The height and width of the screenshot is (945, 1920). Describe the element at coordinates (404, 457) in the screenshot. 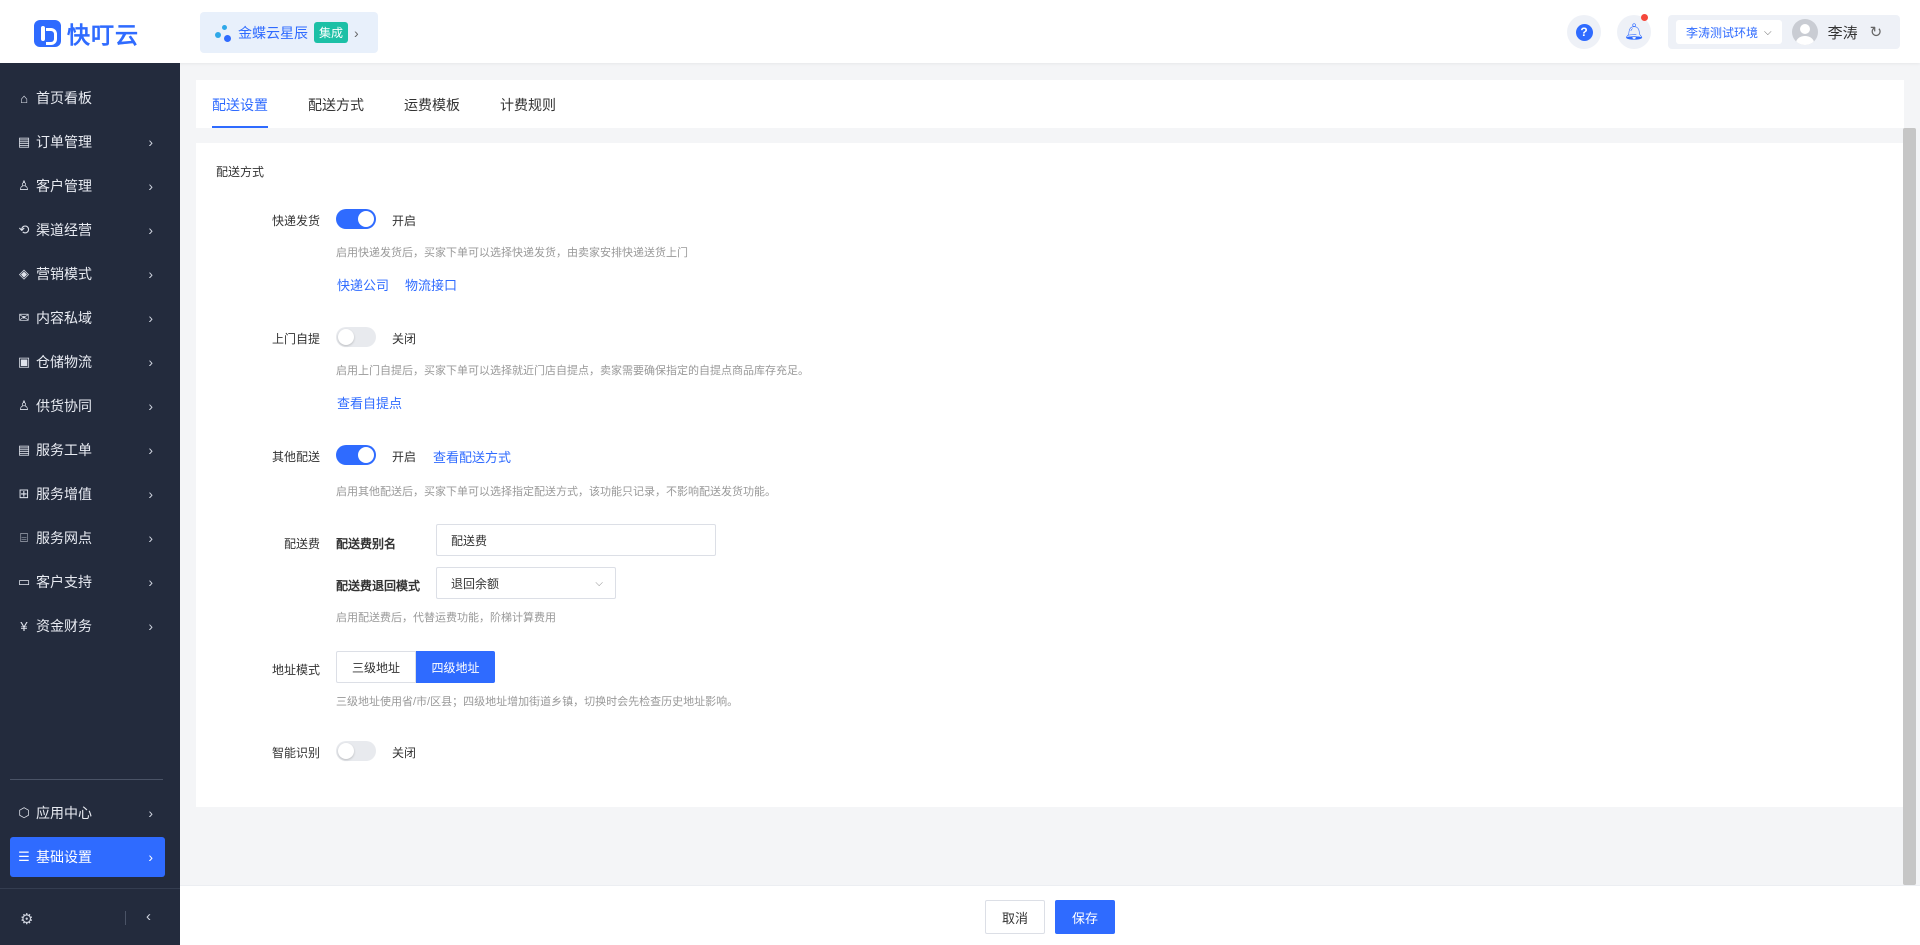

I see `other-delivery-state: 开启` at that location.